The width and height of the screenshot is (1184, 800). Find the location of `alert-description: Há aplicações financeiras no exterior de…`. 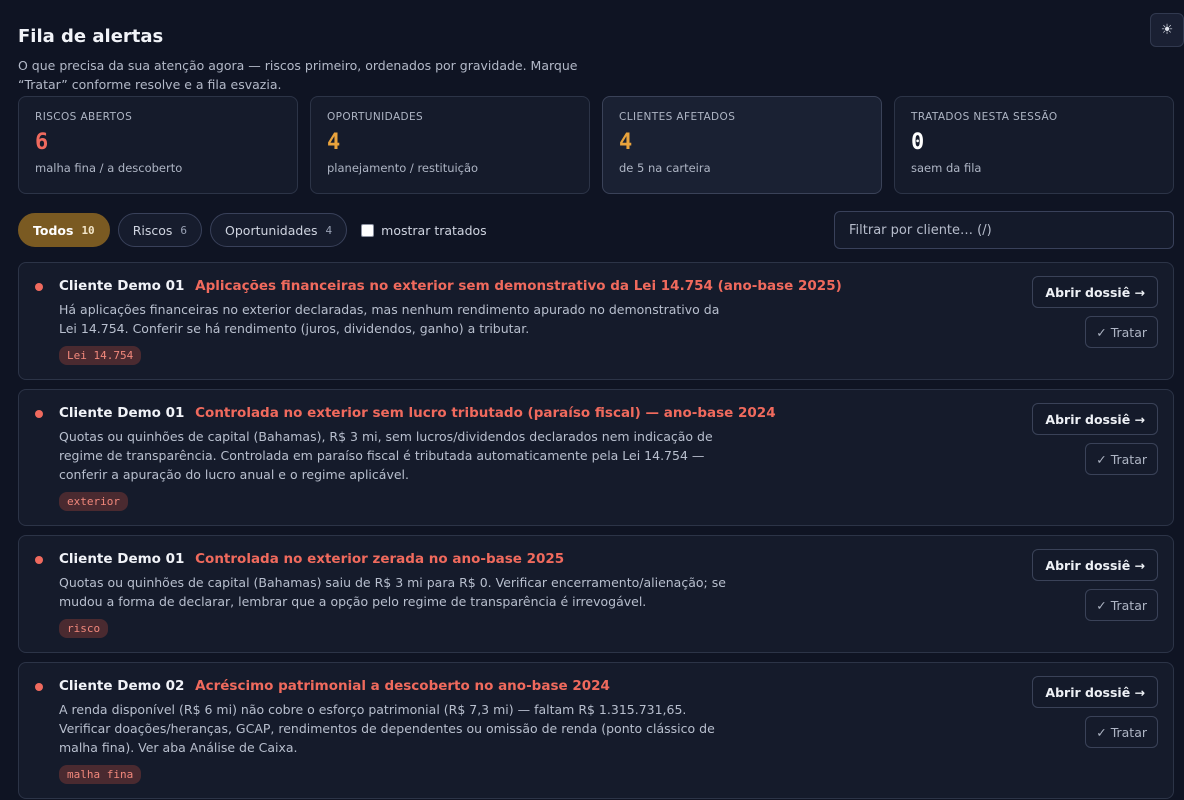

alert-description: Há aplicações financeiras no exterior de… is located at coordinates (389, 319).